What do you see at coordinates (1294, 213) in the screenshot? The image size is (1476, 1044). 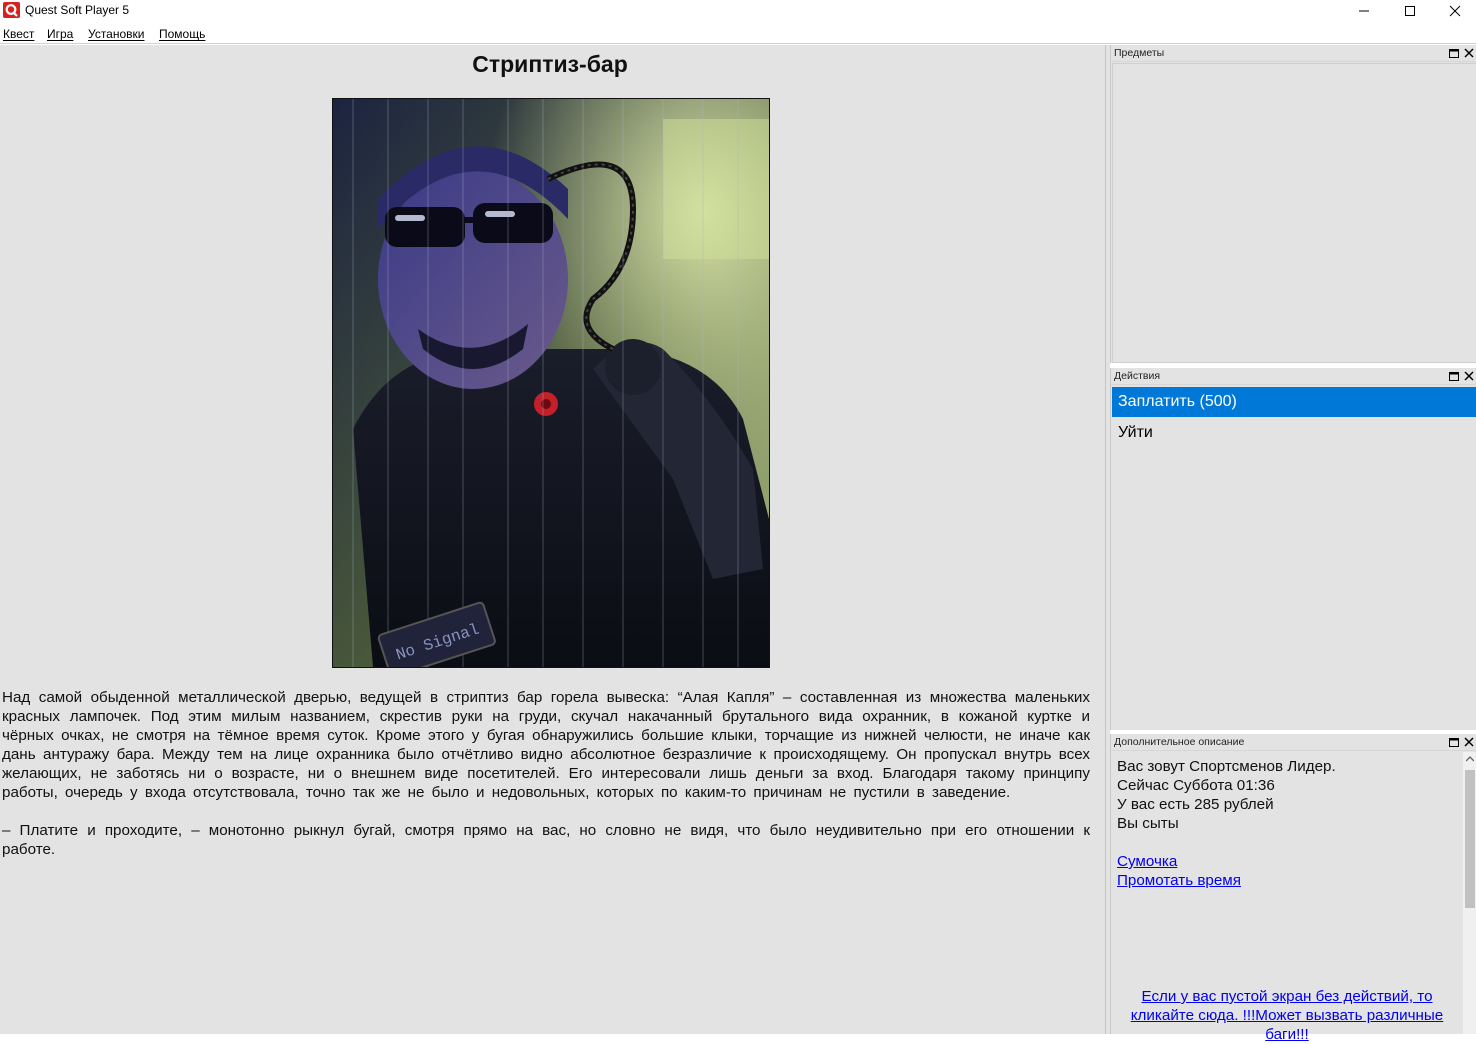 I see `items-list` at bounding box center [1294, 213].